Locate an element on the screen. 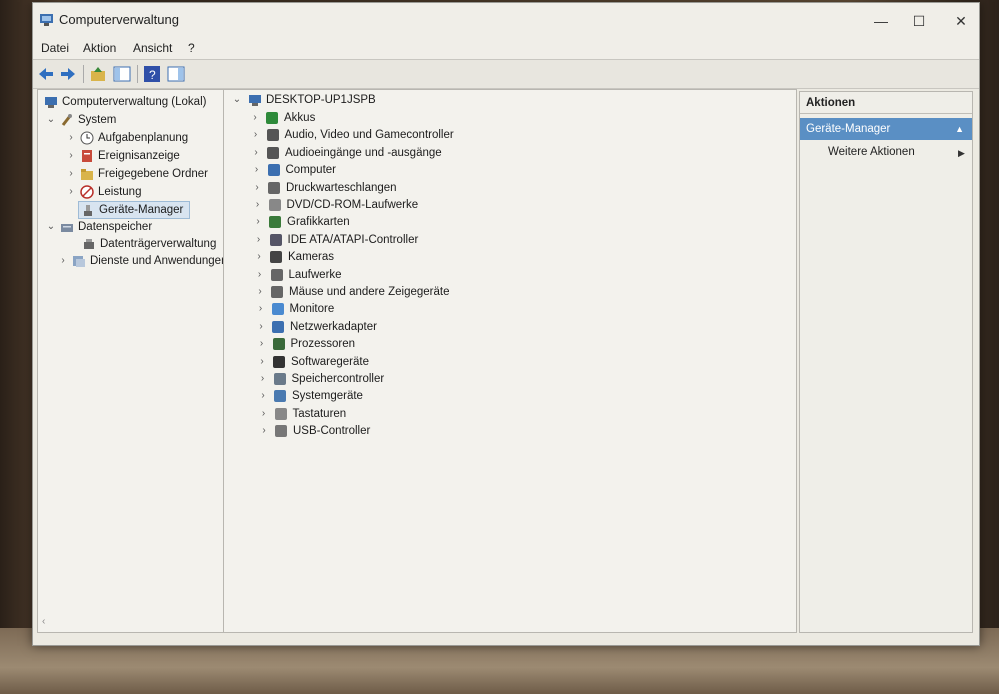  tree-node-label: Dienste und Anwendungen is located at coordinates (159, 261).